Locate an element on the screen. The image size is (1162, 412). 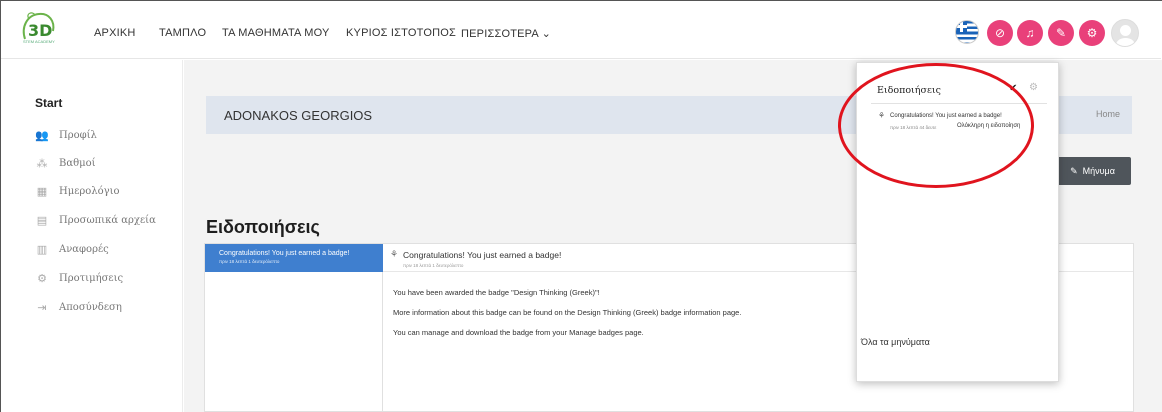
sidebar-item-reports: ▥ Αναφορές is located at coordinates (72, 249).